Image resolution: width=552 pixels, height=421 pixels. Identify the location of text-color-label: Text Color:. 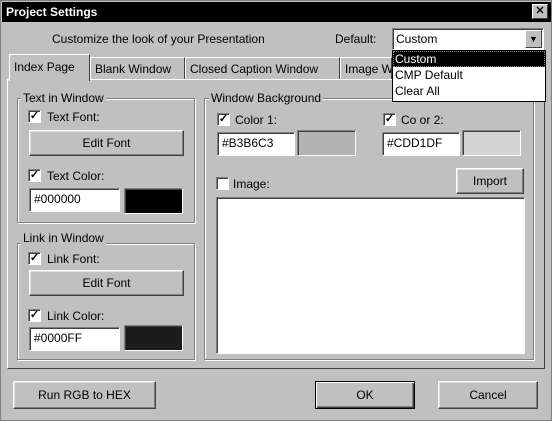
(76, 176).